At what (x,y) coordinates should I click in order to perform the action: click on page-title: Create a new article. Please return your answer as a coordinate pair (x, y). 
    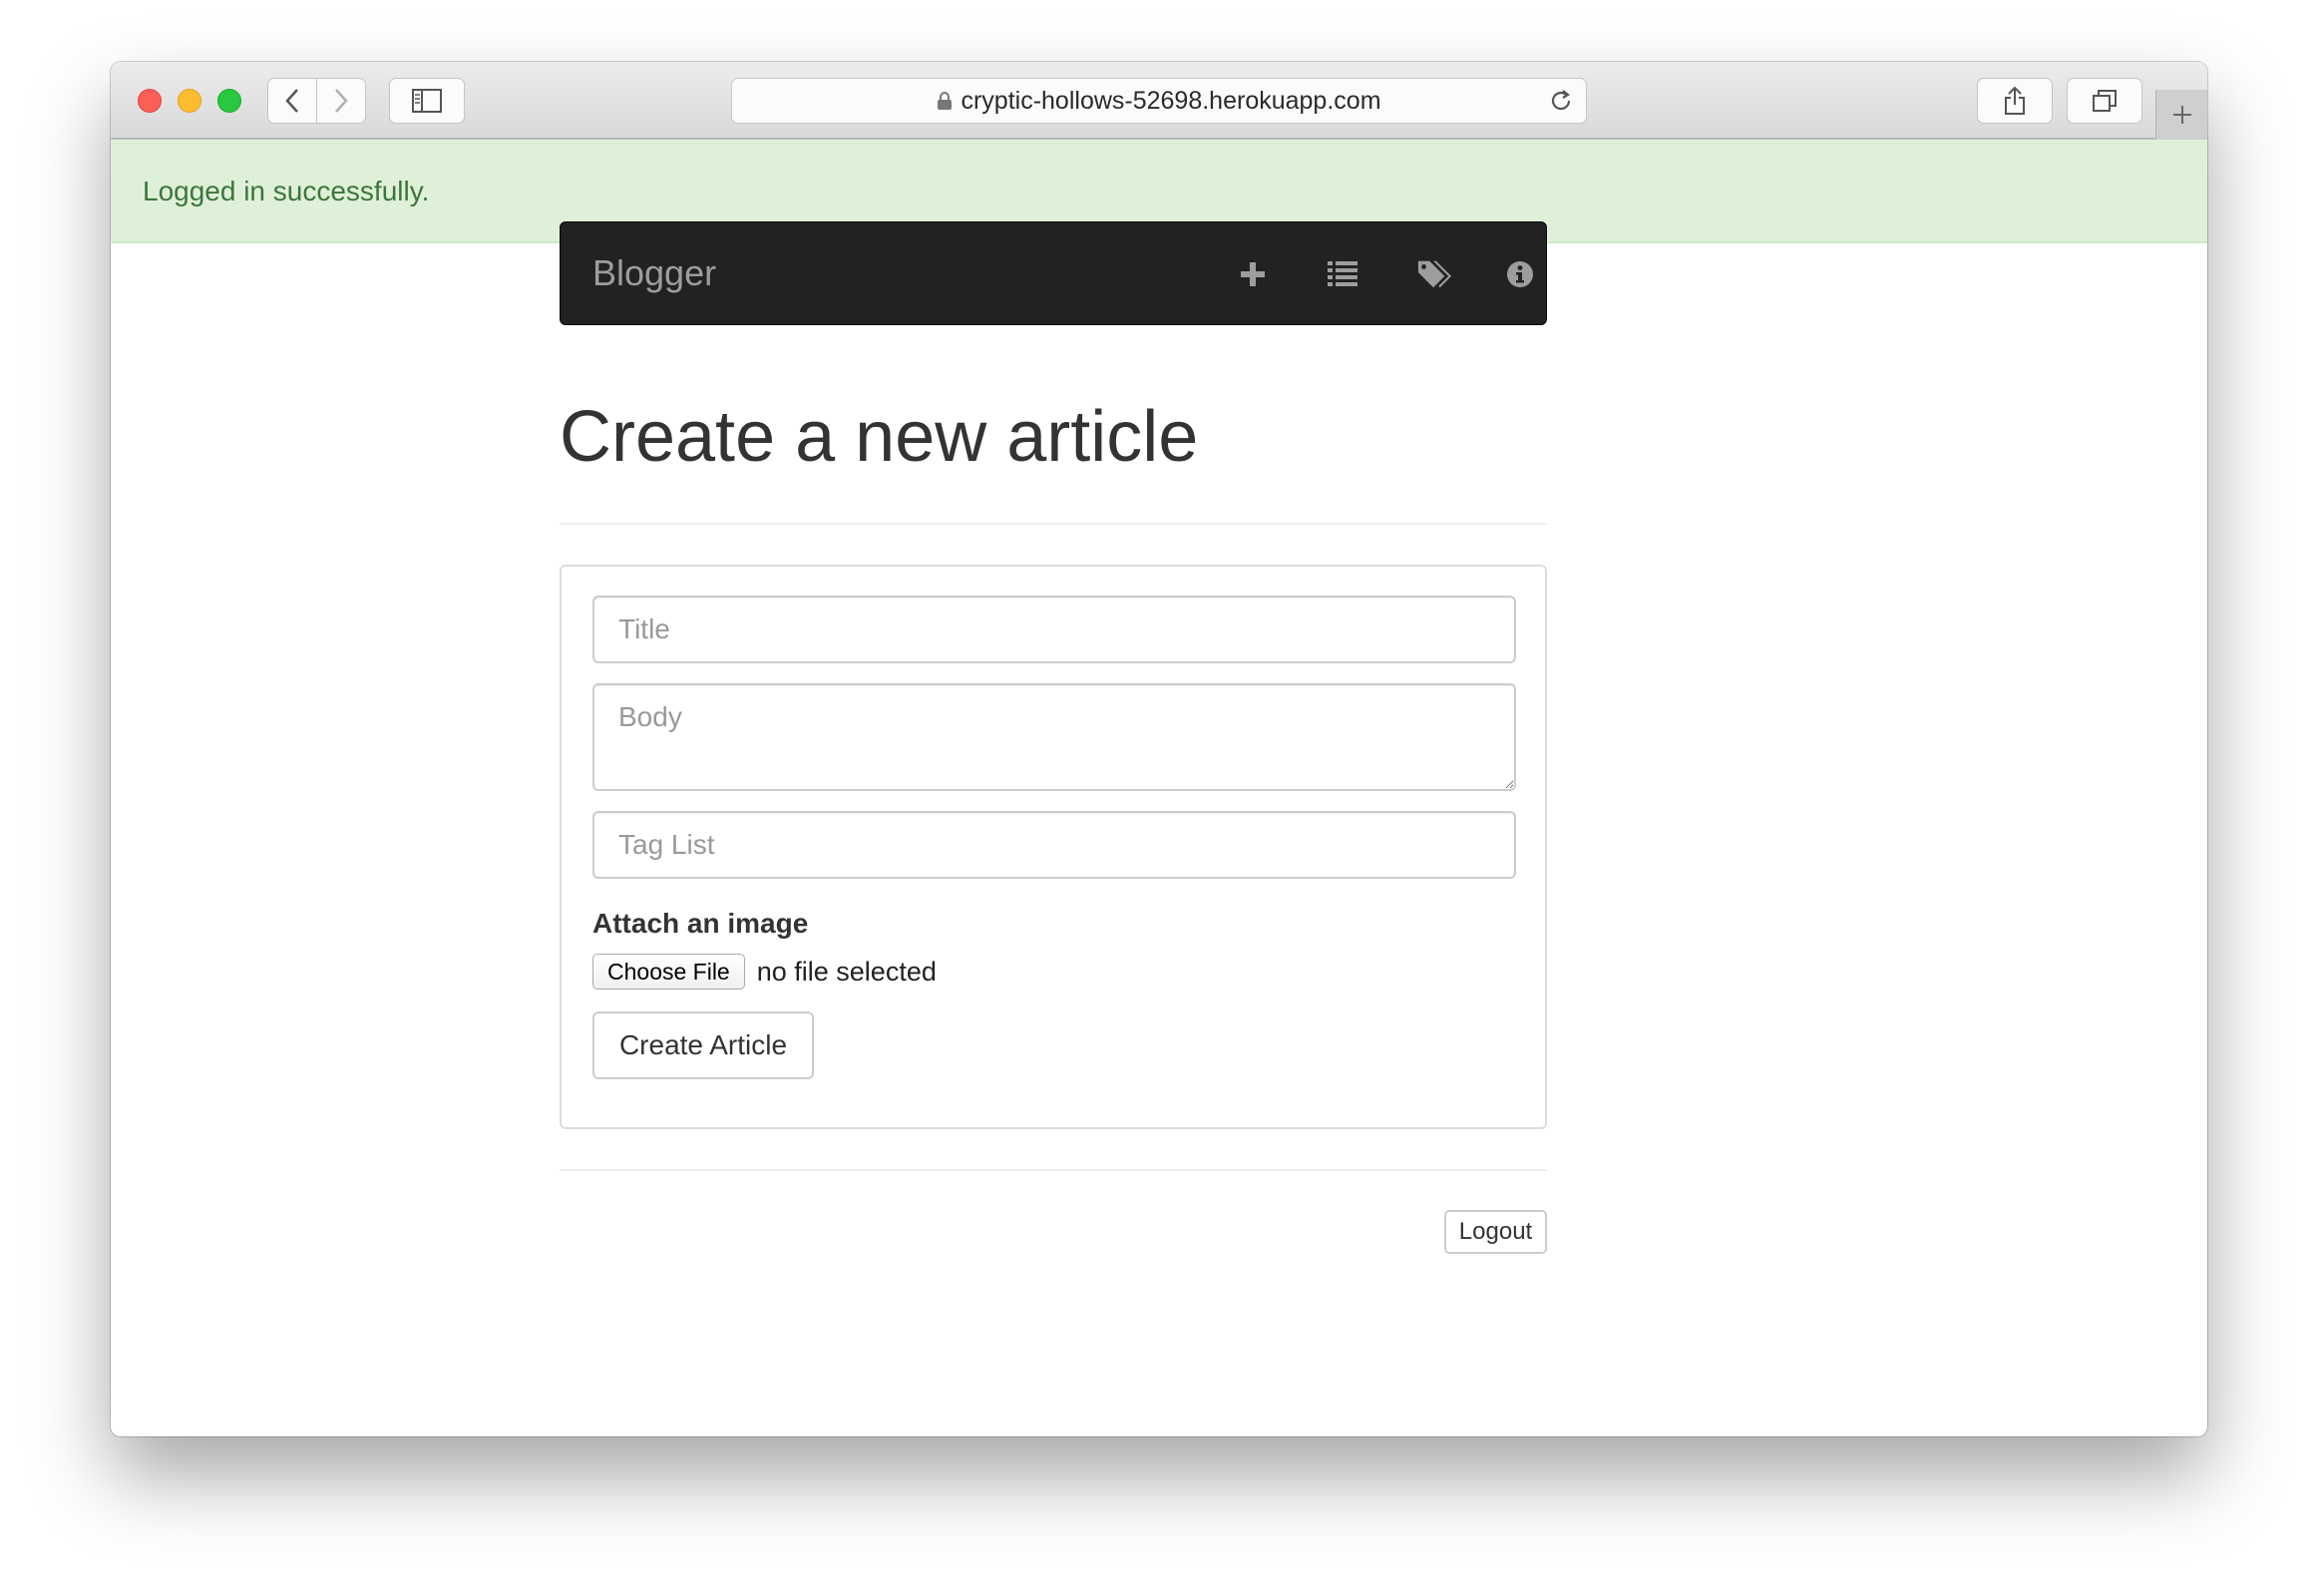
    Looking at the image, I should click on (879, 437).